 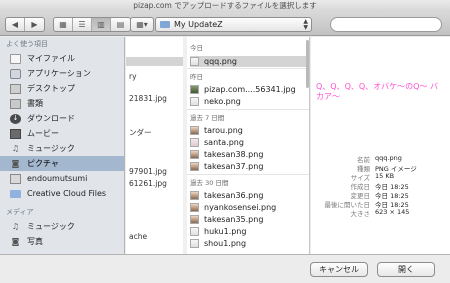 I want to click on favorites-header: よく使う項目, so click(x=27, y=44).